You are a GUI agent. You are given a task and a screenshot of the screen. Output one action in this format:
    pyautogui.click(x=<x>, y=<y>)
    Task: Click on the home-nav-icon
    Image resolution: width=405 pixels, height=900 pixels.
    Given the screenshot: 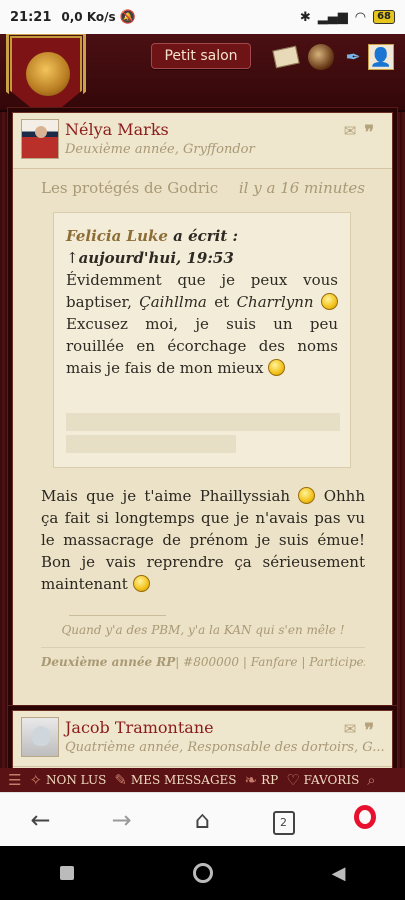 What is the action you would take?
    pyautogui.click(x=202, y=873)
    